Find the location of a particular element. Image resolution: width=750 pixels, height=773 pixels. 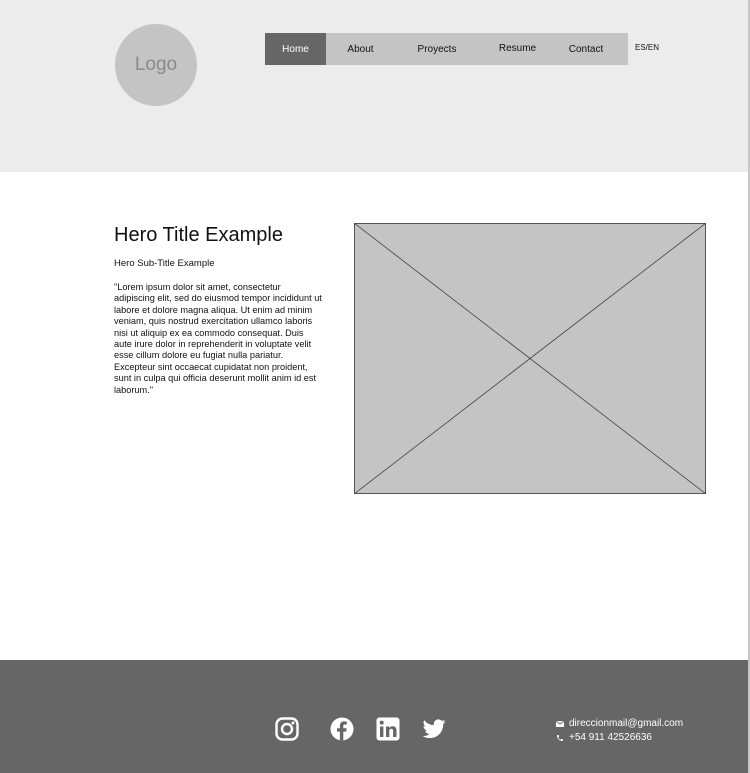

nav-item-home: Home is located at coordinates (295, 49).